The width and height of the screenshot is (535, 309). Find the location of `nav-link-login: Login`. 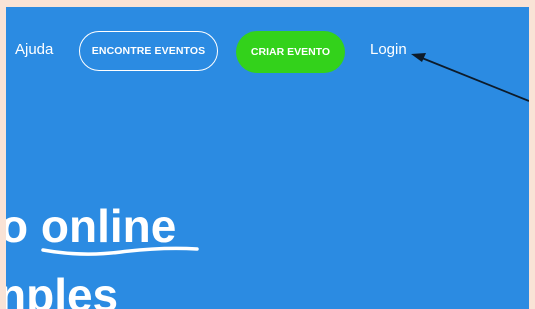

nav-link-login: Login is located at coordinates (388, 50).